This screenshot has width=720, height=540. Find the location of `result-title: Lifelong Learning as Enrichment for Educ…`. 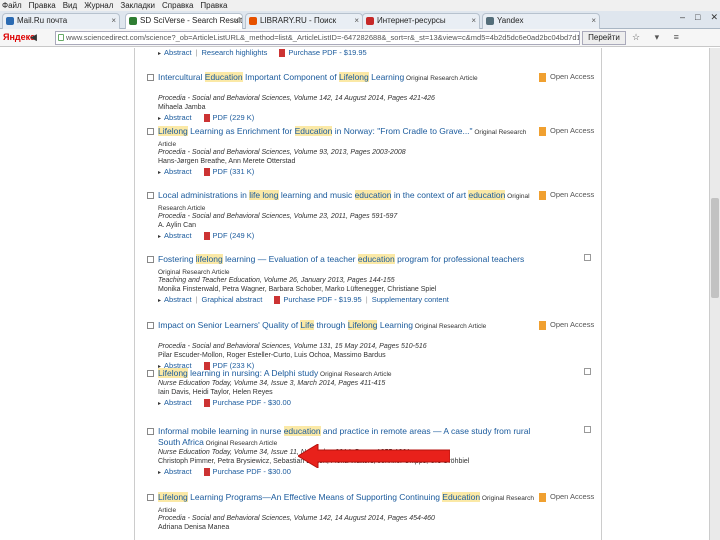

result-title: Lifelong Learning as Enrichment for Educ… is located at coordinates (350, 138).